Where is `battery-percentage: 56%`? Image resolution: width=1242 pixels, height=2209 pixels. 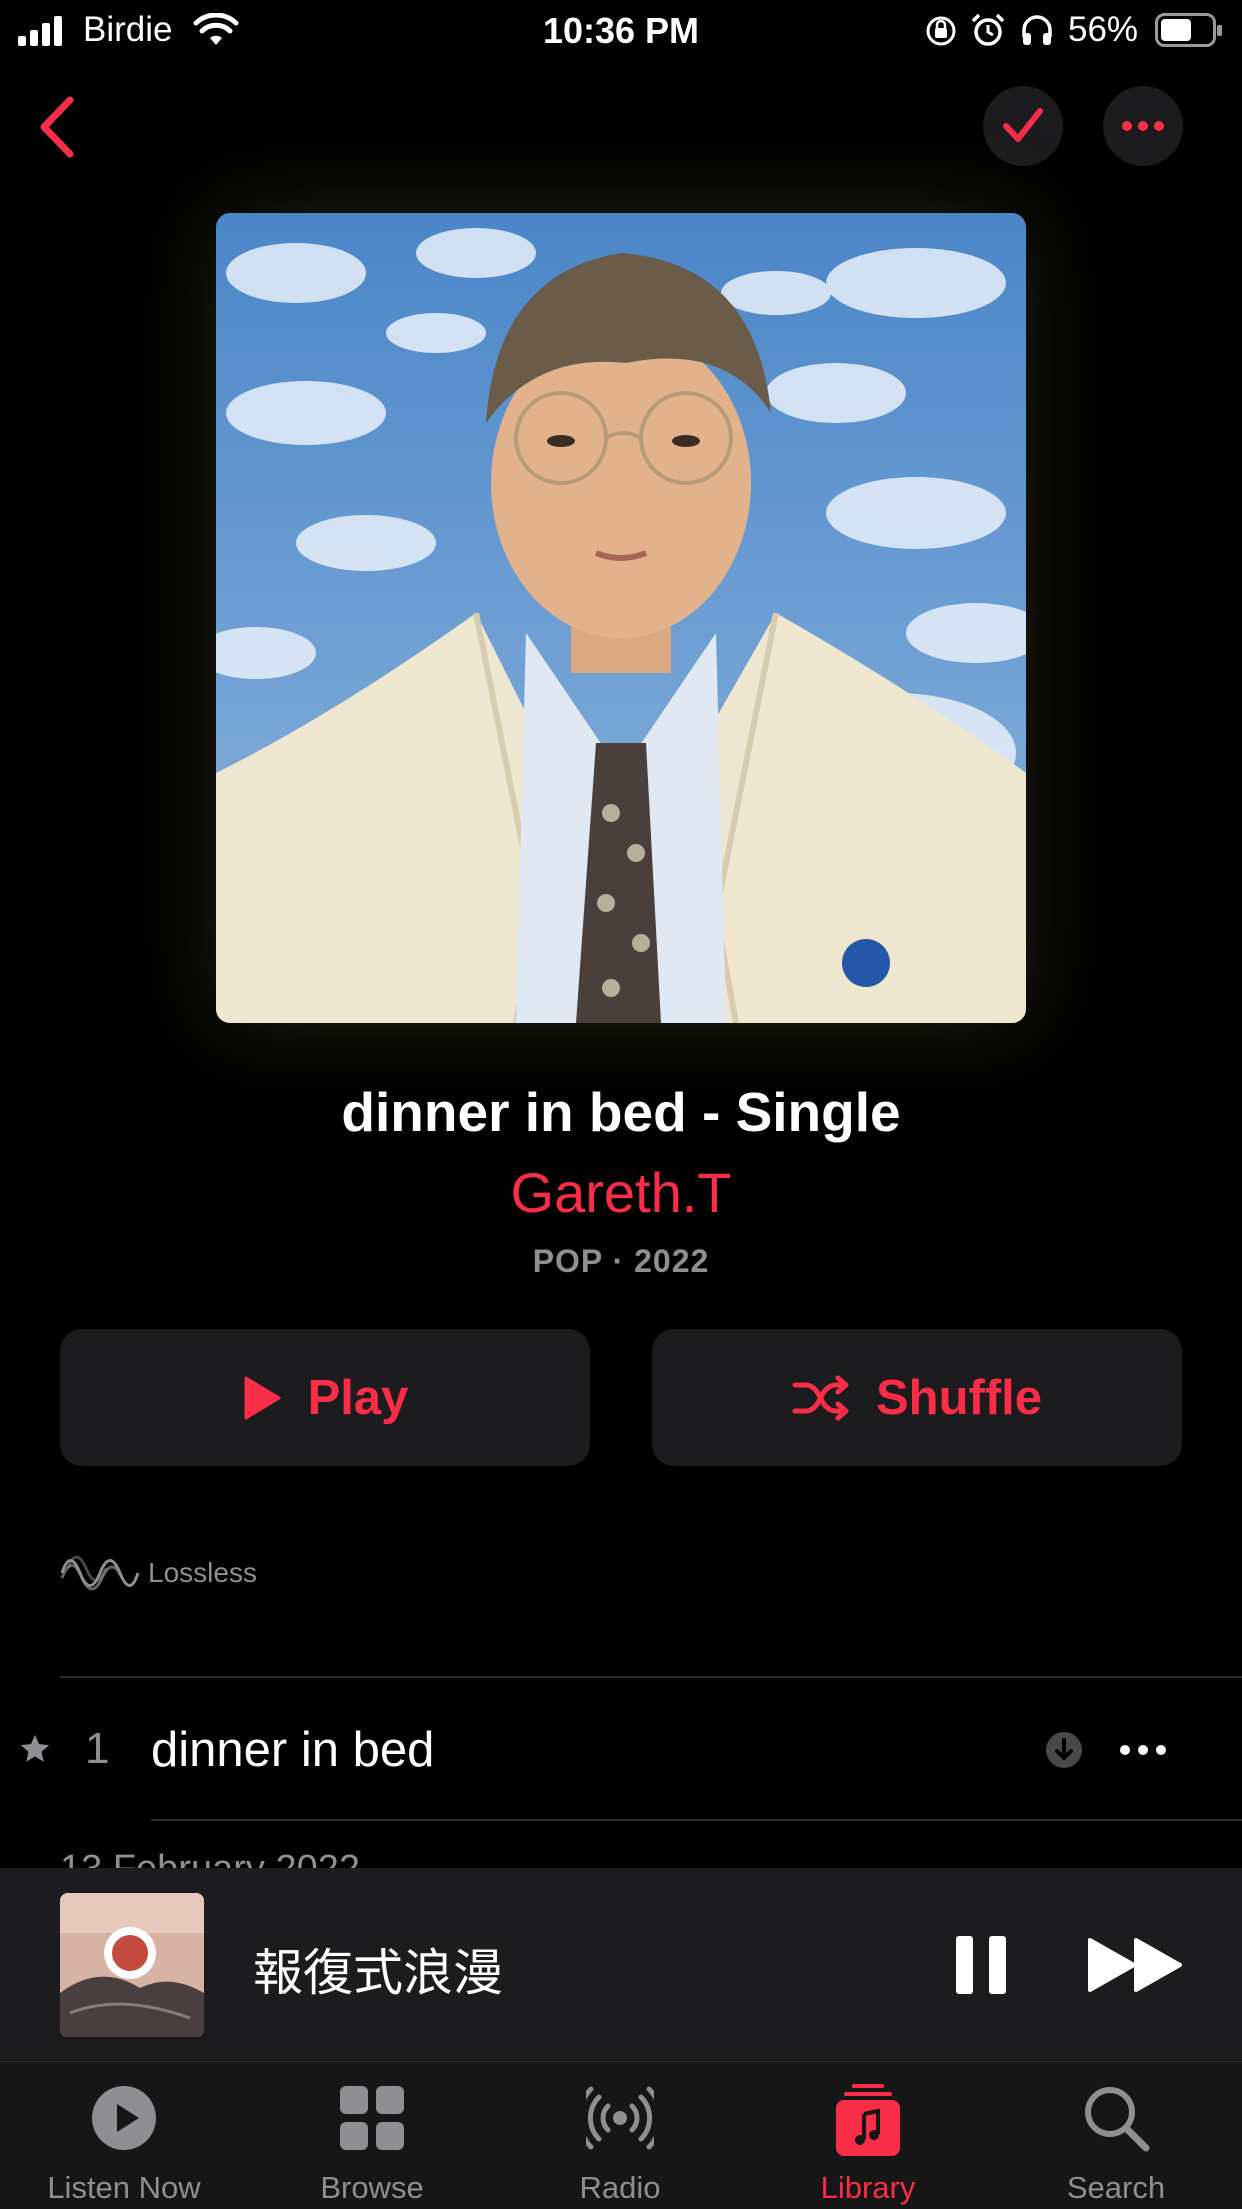
battery-percentage: 56% is located at coordinates (1103, 29).